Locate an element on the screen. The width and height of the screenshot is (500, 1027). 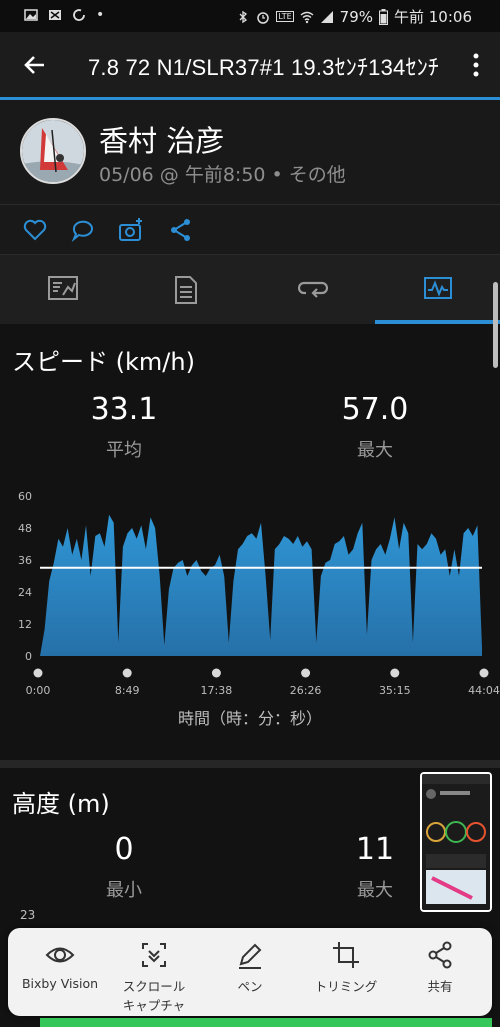
battery-icon is located at coordinates (383, 16).